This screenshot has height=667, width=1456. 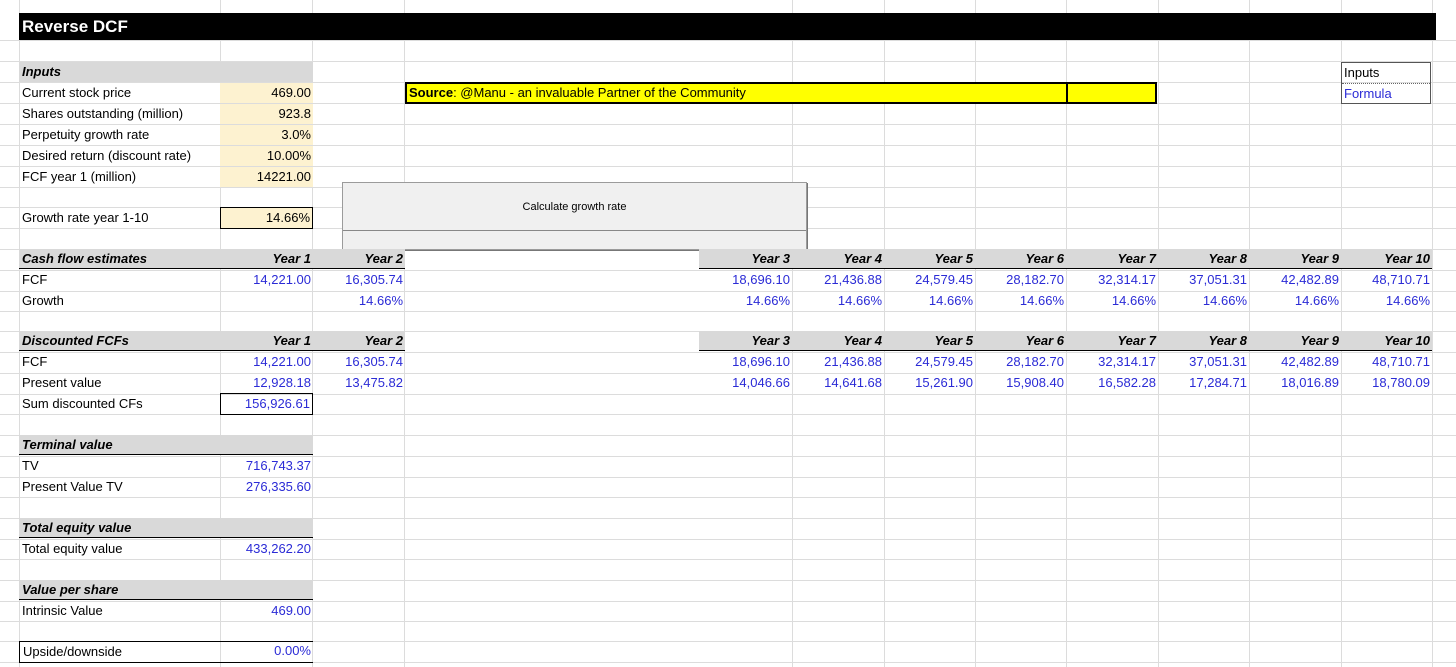 What do you see at coordinates (266, 383) in the screenshot?
I see `dcf-pv-cell: 12,928.18` at bounding box center [266, 383].